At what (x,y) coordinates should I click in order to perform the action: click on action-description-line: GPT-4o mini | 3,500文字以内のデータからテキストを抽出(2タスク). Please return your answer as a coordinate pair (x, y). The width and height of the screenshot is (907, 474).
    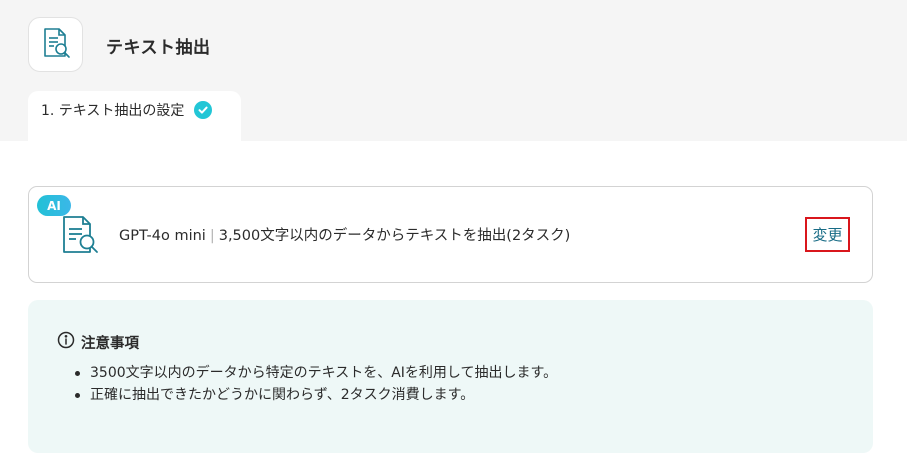
    Looking at the image, I should click on (344, 234).